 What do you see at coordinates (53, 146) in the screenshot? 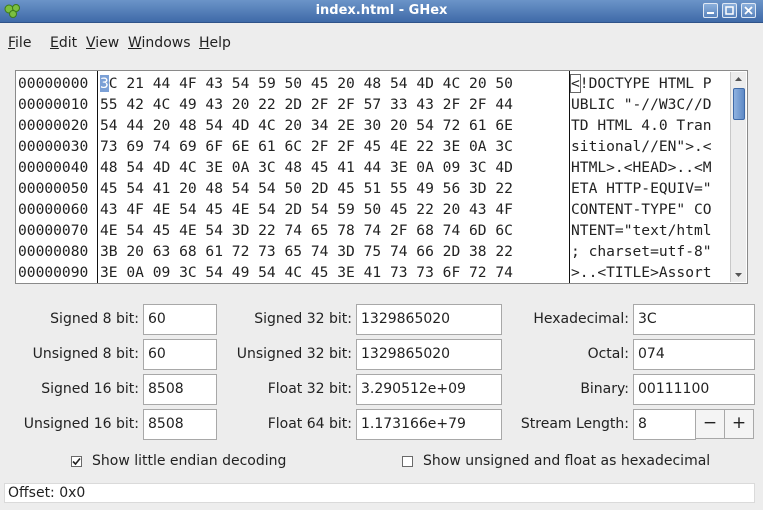
I see `offset-cell: 00000030` at bounding box center [53, 146].